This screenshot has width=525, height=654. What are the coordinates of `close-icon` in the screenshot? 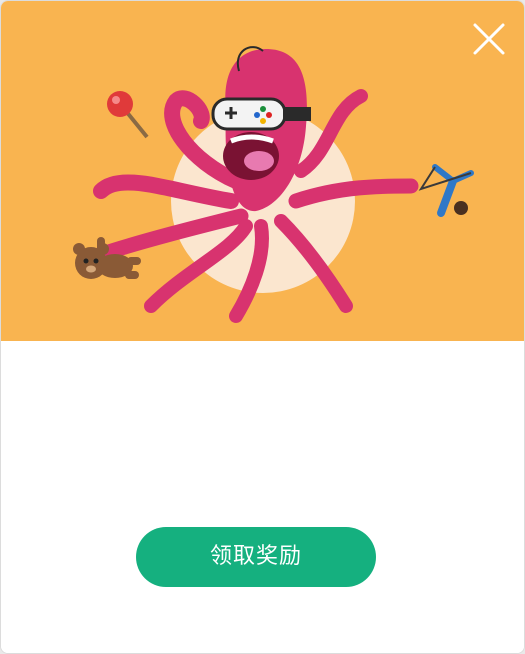 It's located at (489, 39).